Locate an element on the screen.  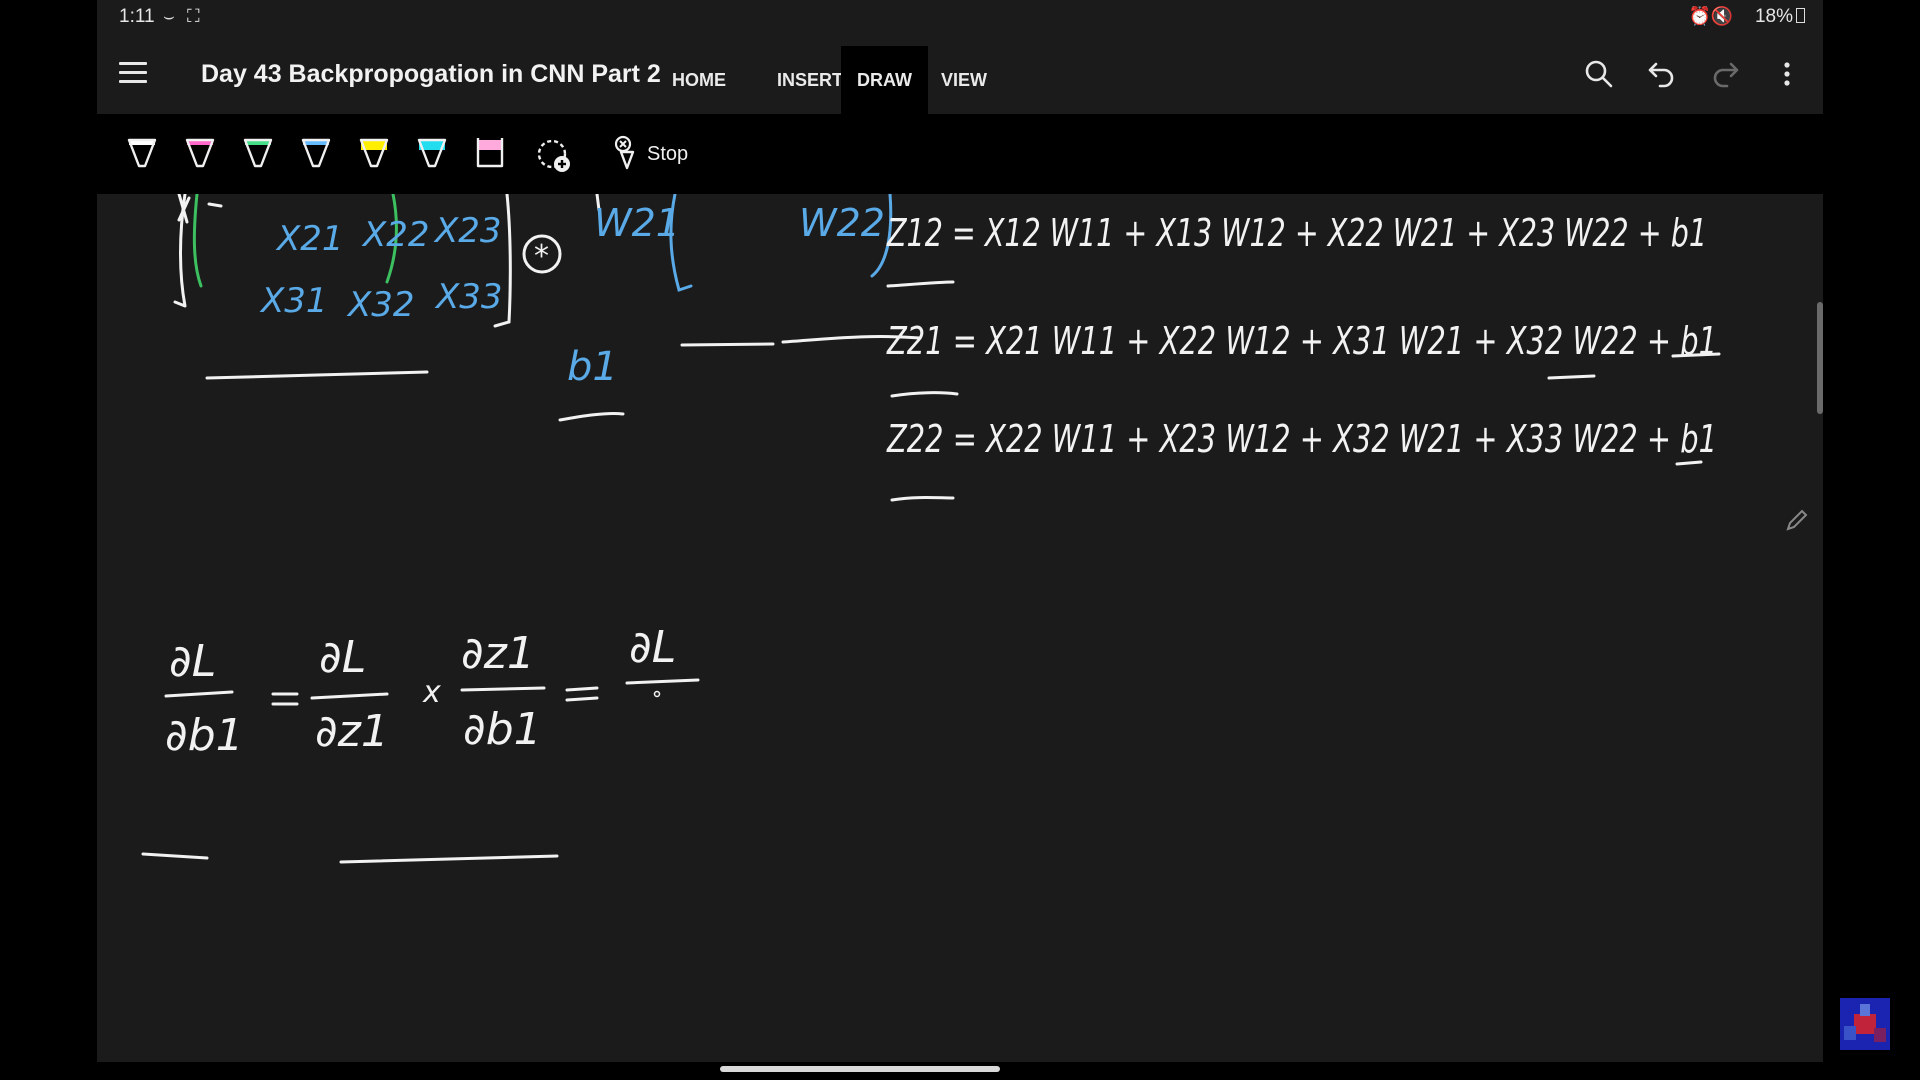
green-pen-icon is located at coordinates (258, 153).